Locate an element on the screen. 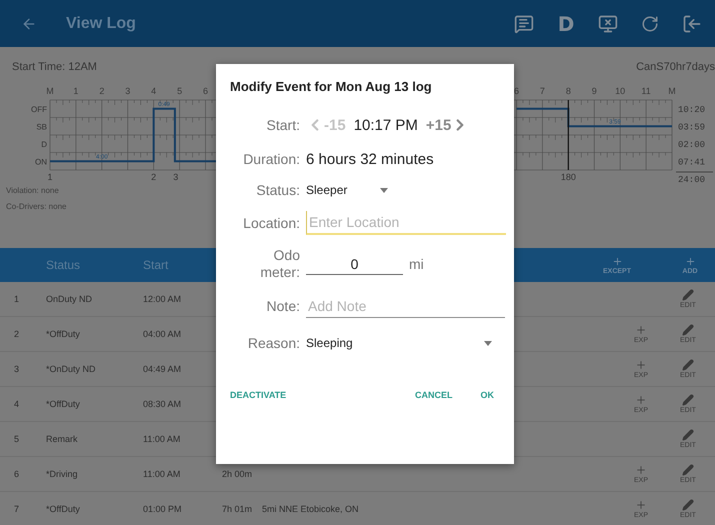 This screenshot has width=715, height=525. row-number: 2 is located at coordinates (17, 334).